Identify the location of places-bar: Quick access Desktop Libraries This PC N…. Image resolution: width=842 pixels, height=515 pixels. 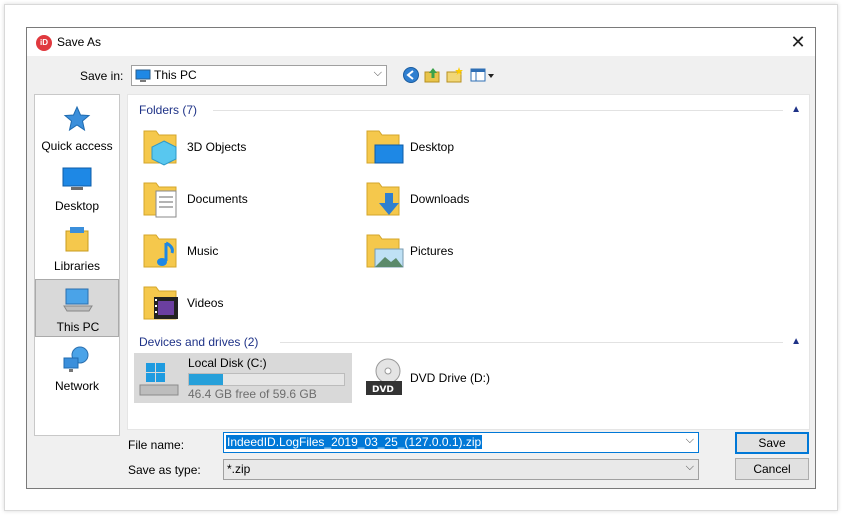
(77, 265).